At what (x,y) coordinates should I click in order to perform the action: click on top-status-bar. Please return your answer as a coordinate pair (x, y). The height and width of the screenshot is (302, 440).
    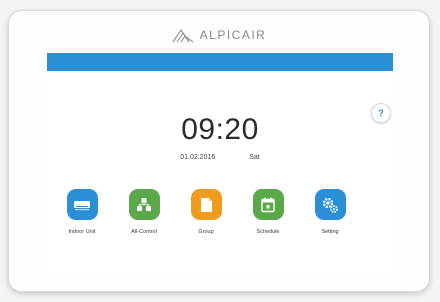
    Looking at the image, I should click on (220, 62).